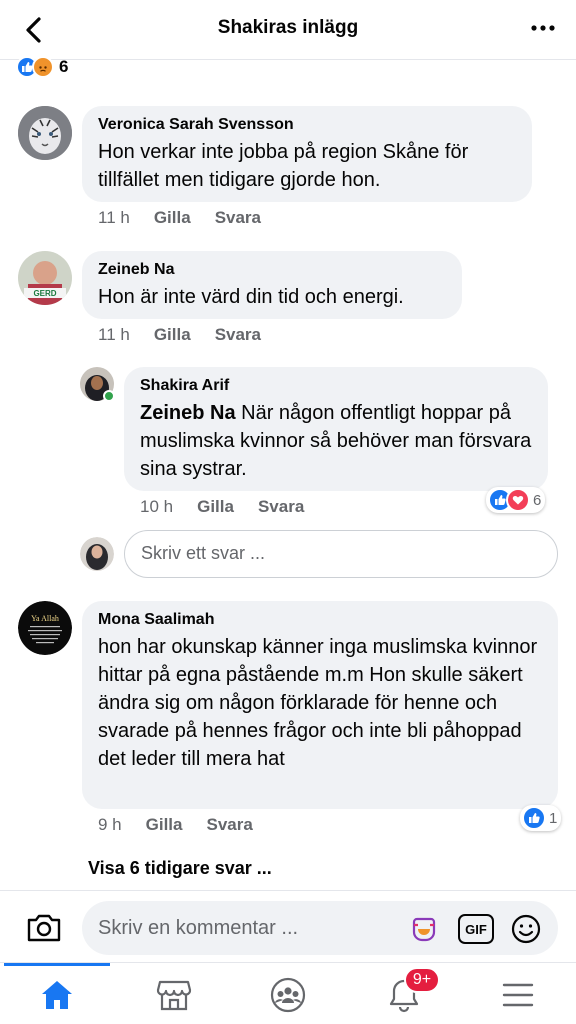 The width and height of the screenshot is (576, 1024). I want to click on profile-avatar-image: GERD, so click(45, 278).